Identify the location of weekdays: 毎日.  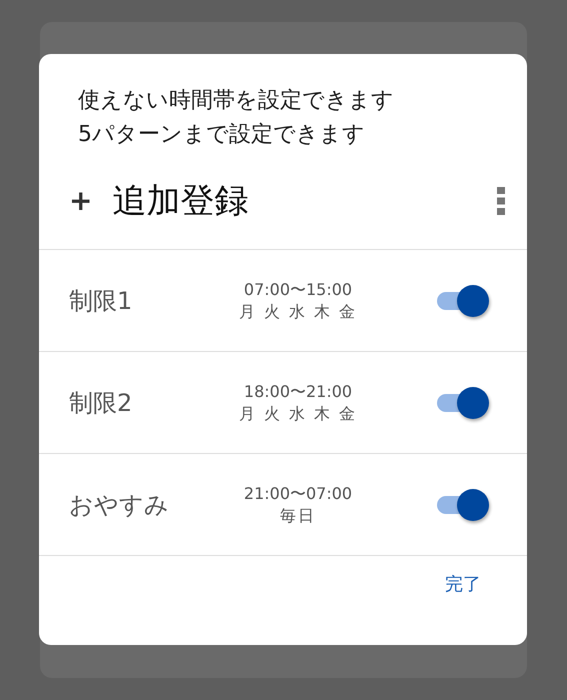
(298, 515).